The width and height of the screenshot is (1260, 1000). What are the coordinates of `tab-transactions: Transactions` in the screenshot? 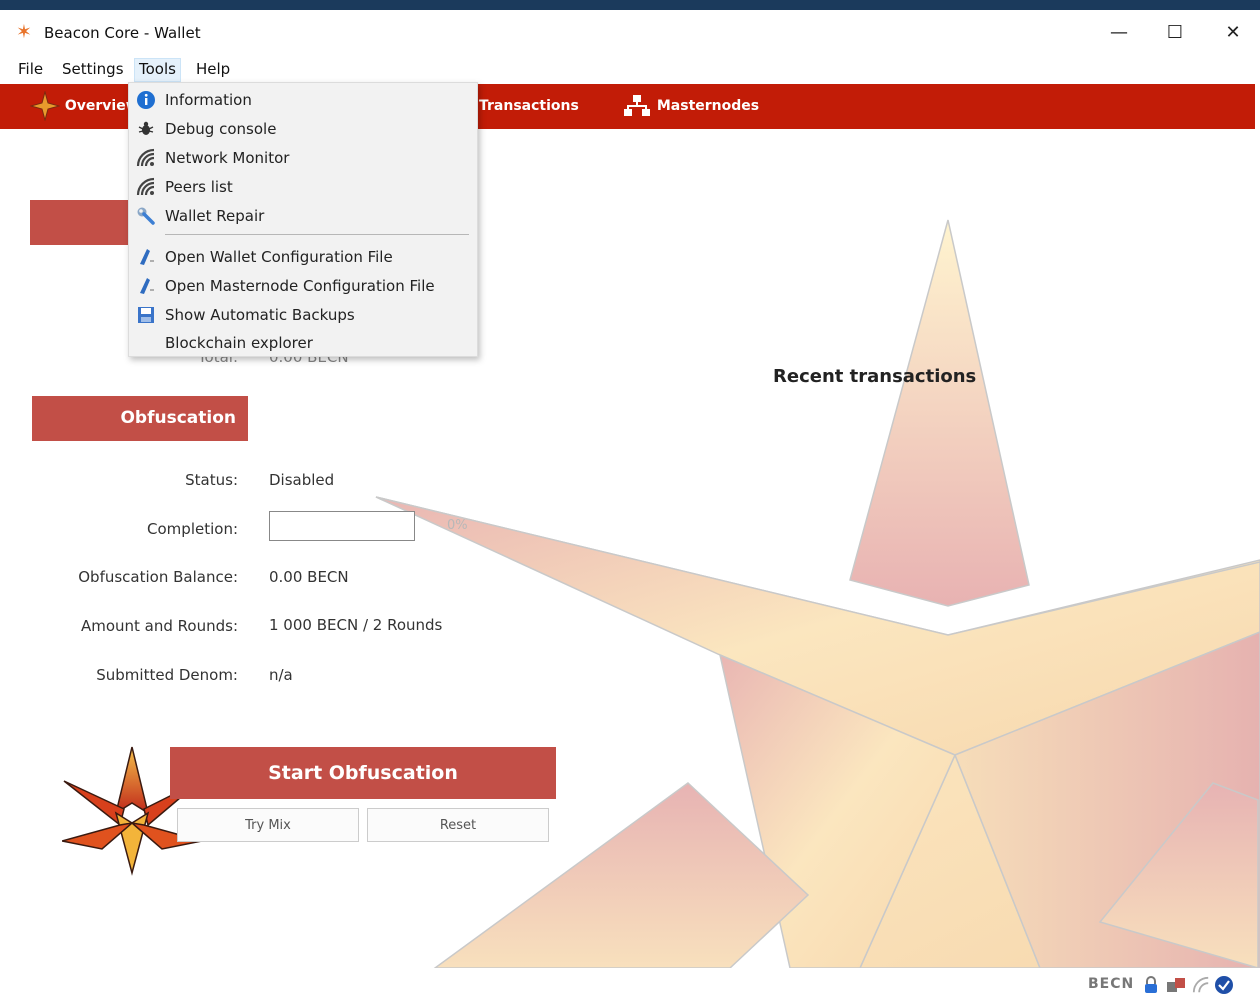 It's located at (529, 106).